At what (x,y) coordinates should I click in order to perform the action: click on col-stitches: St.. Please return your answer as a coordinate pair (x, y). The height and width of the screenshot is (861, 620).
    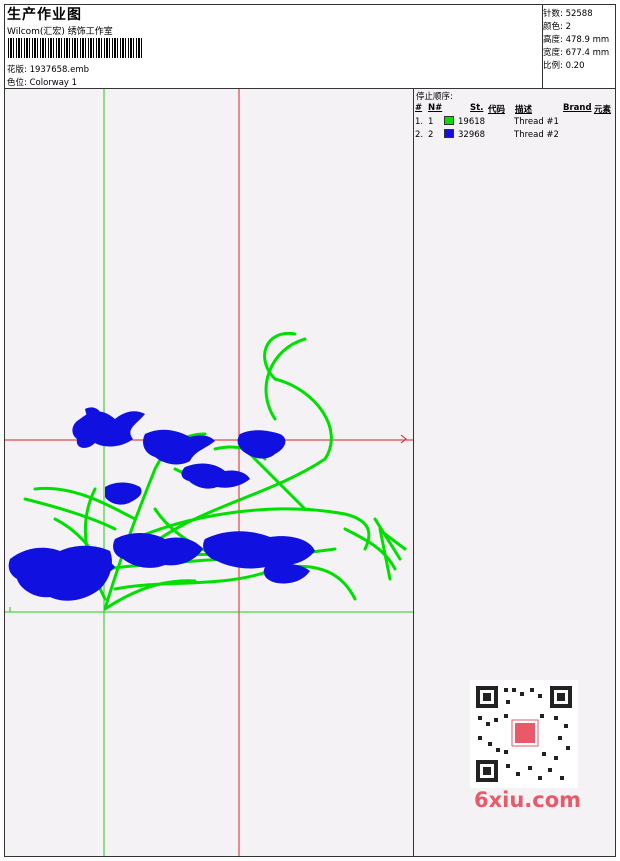
    Looking at the image, I should click on (477, 108).